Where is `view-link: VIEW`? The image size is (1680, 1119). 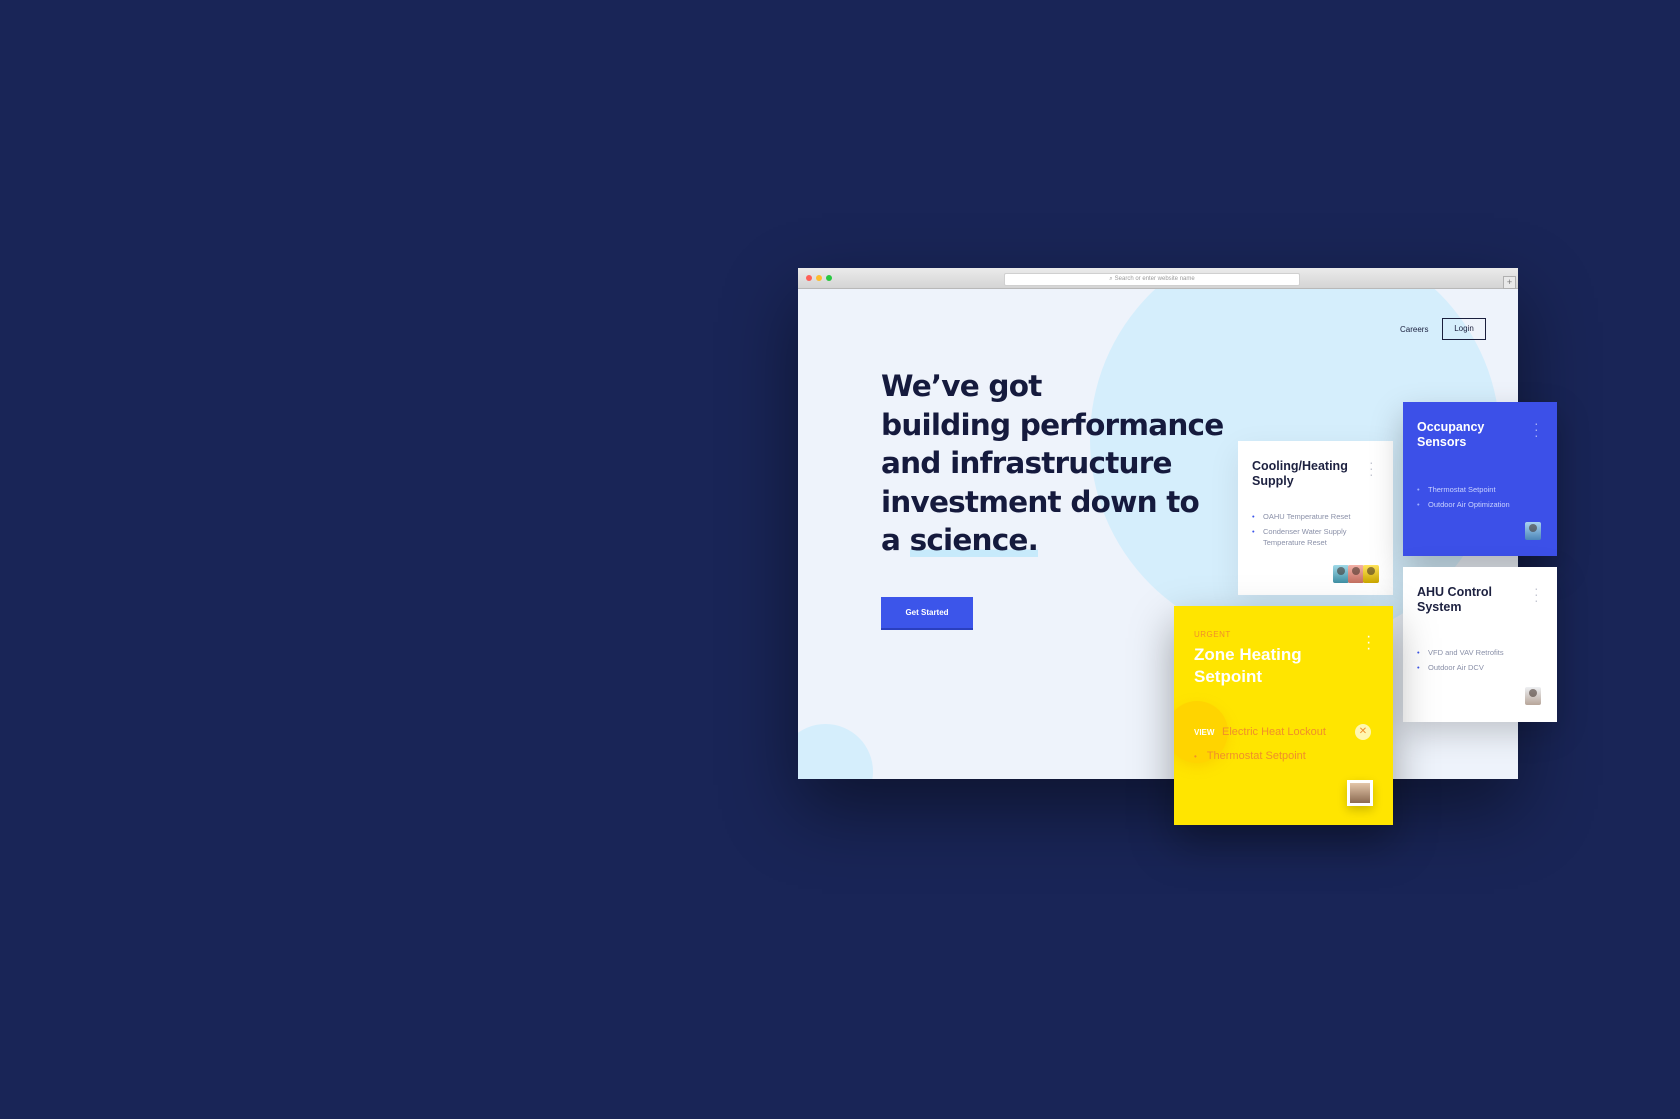 view-link: VIEW is located at coordinates (1204, 732).